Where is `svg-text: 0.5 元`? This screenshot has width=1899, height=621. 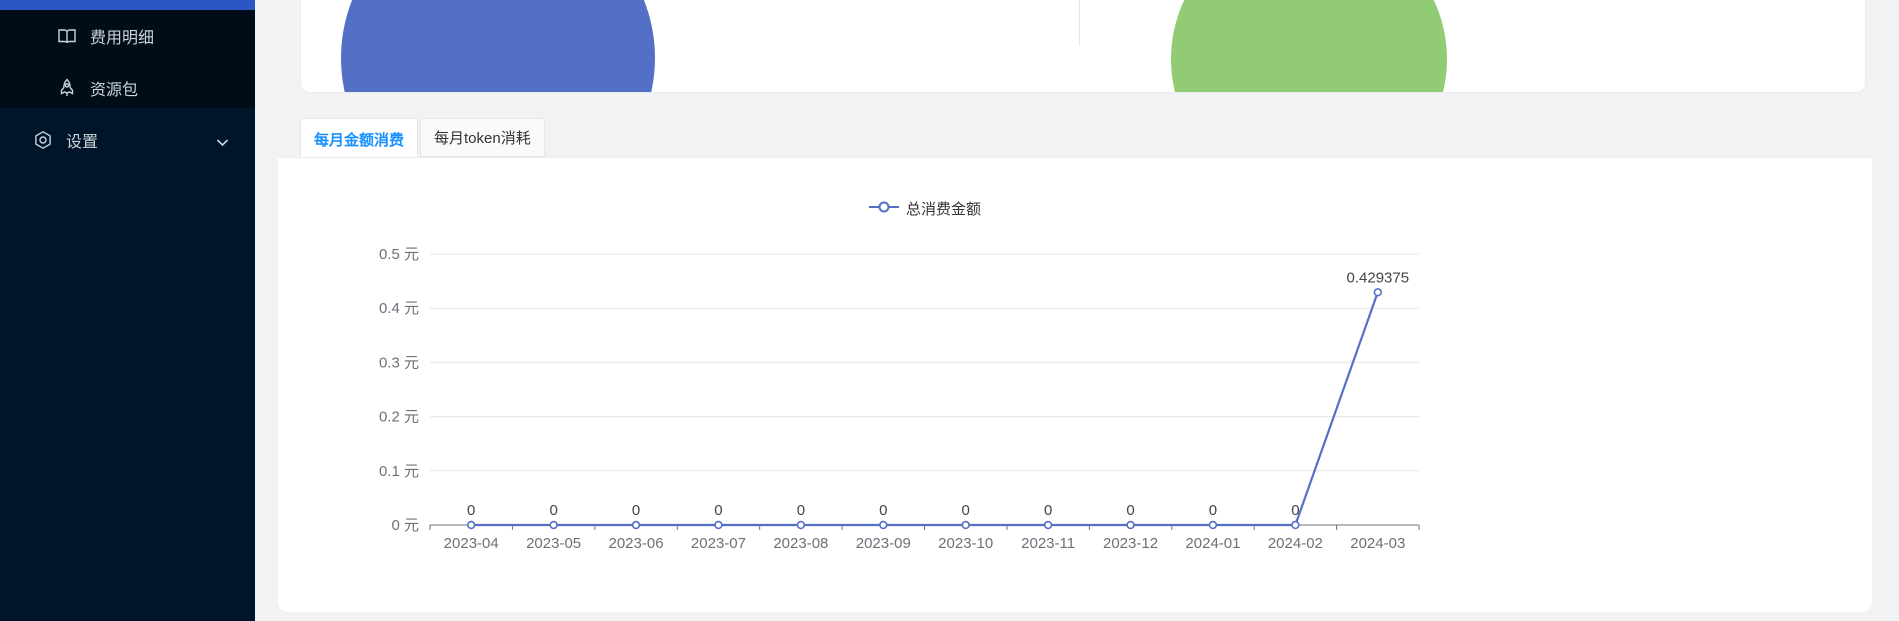 svg-text: 0.5 元 is located at coordinates (399, 254).